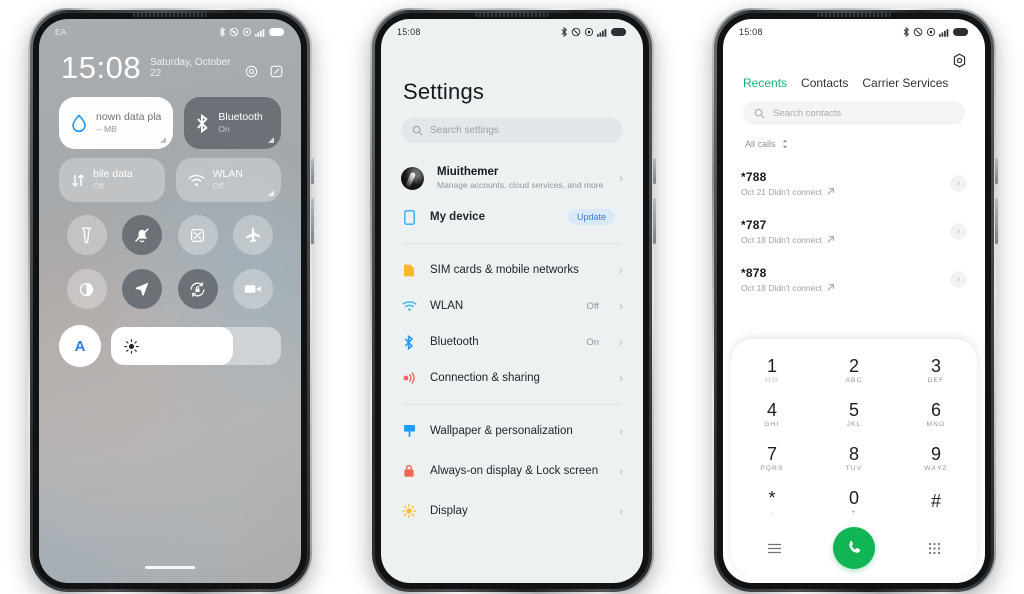  Describe the element at coordinates (772, 370) in the screenshot. I see `key-1: 1 ⚇⚇` at that location.